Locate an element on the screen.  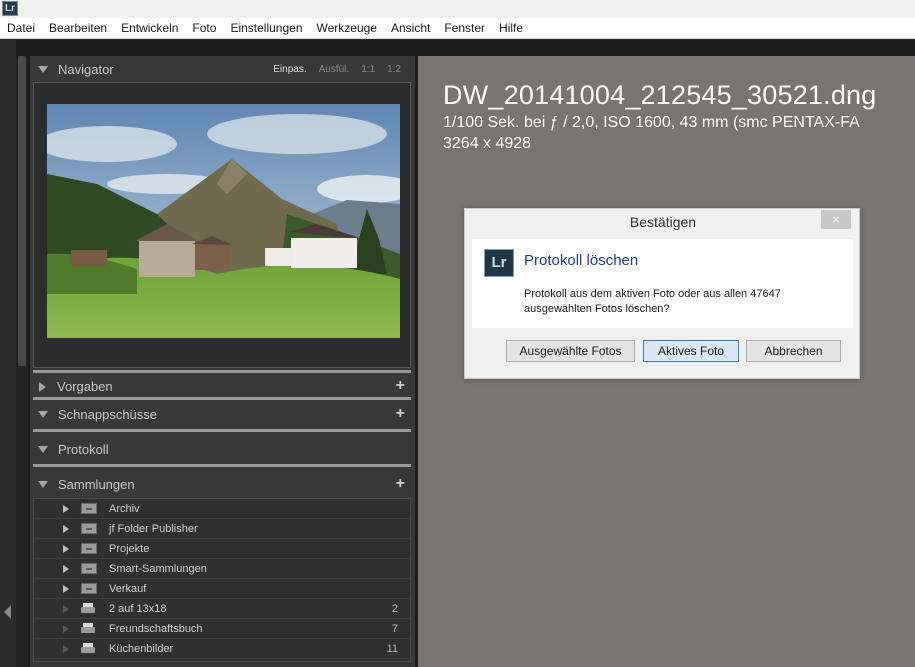
left-panel-toggle-strip is located at coordinates (8, 353).